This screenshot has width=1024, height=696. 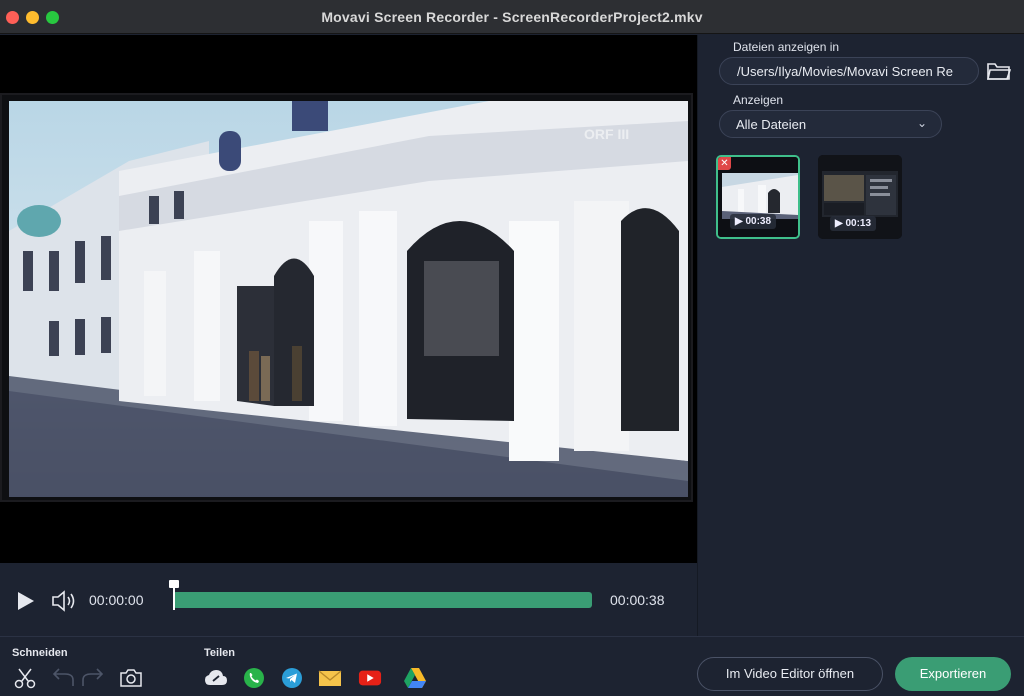 I want to click on folder-label: Dateien anzeigen in, so click(x=786, y=47).